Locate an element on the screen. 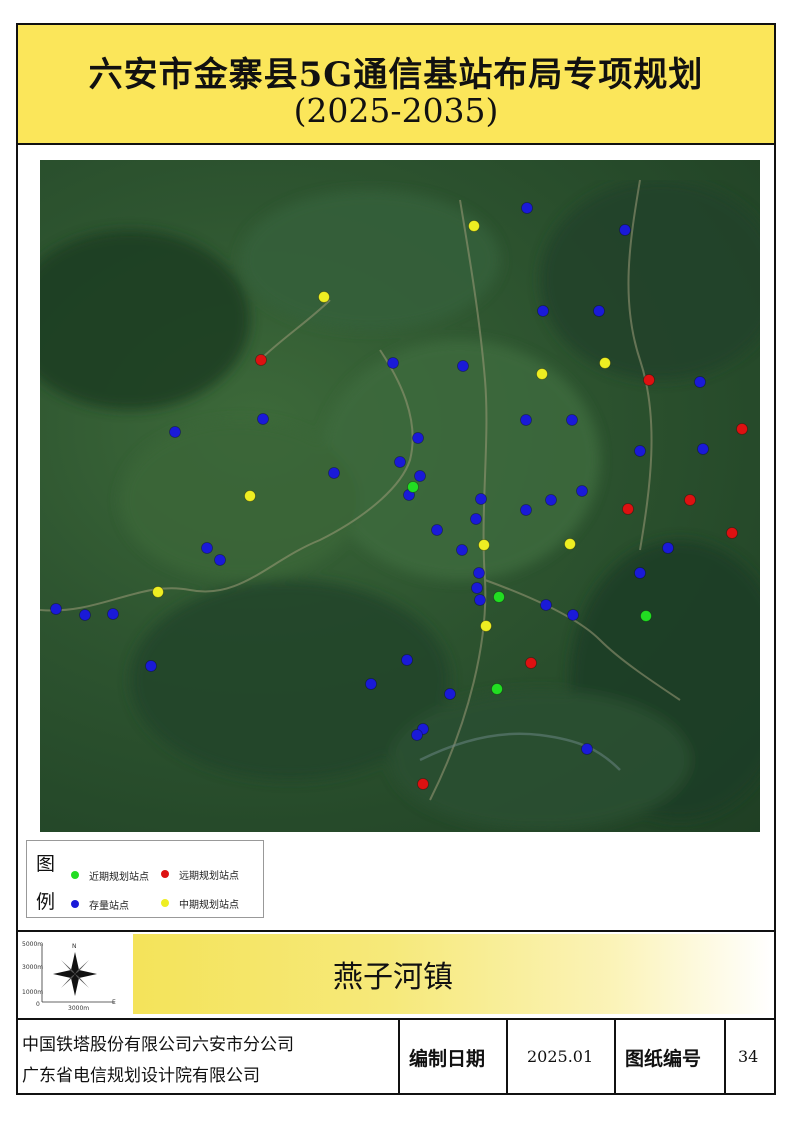 The image size is (793, 1122). long-term-marker-icon is located at coordinates (165, 874).